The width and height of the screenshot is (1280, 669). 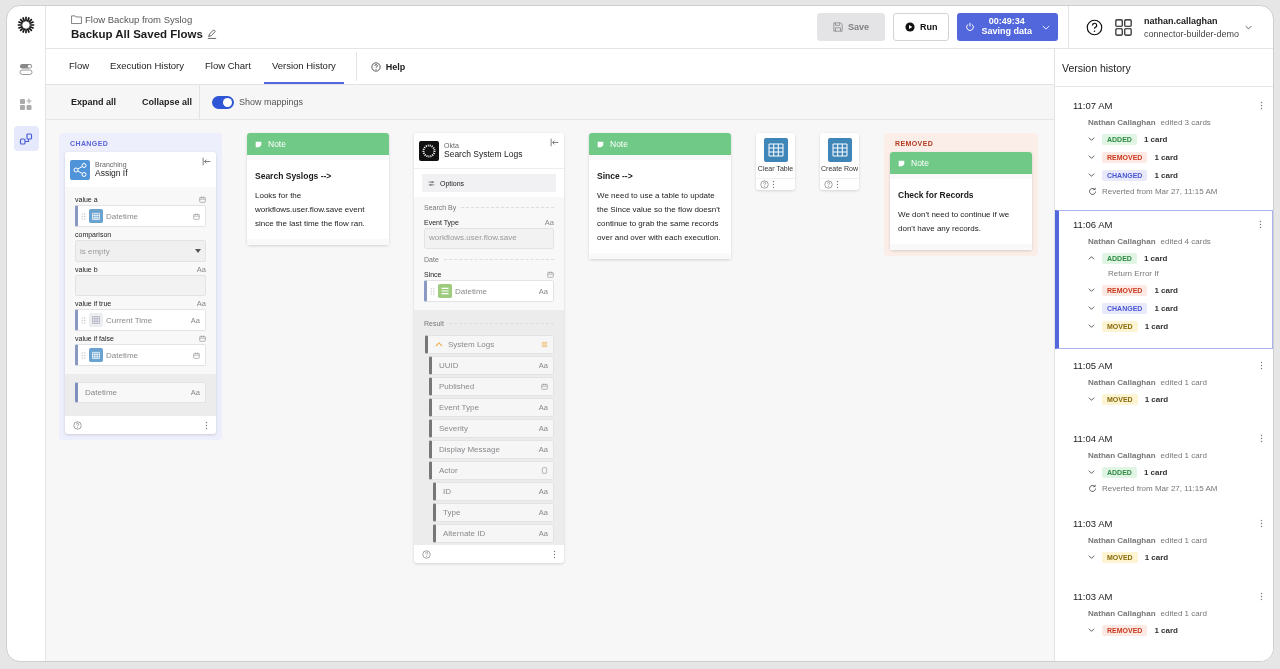 What do you see at coordinates (1093, 596) in the screenshot?
I see `version-time: 11:03 AM` at bounding box center [1093, 596].